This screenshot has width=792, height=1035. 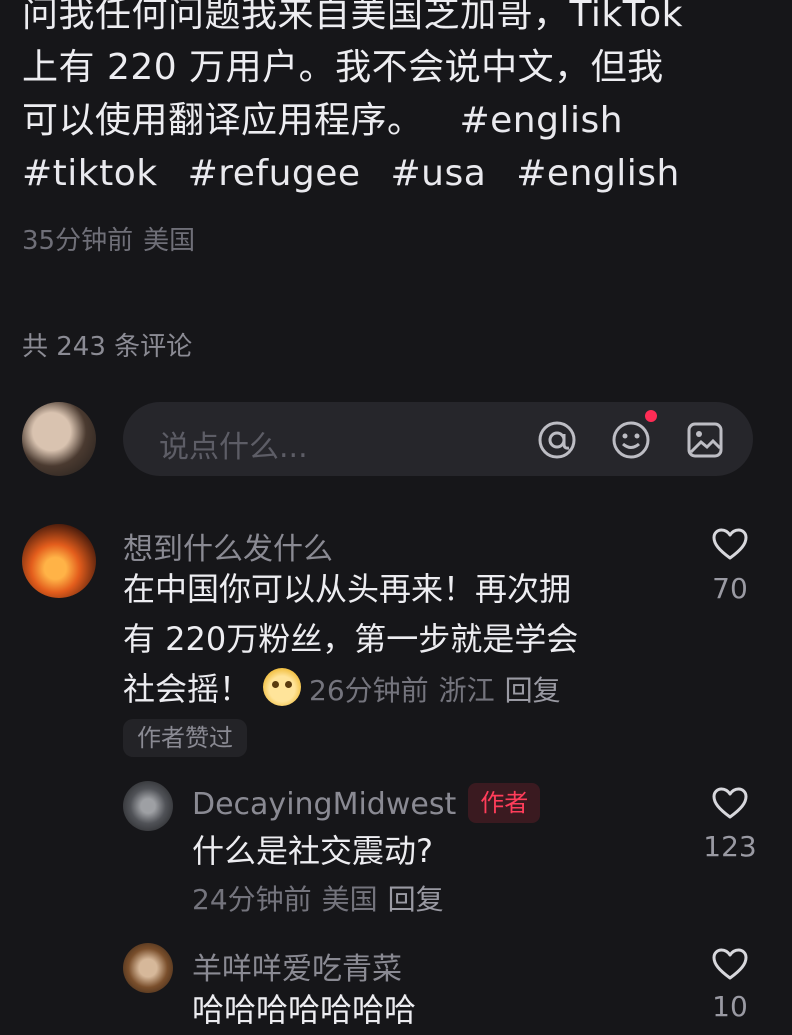 I want to click on post-line-3: 可以使用翻译应用程序。 #english, so click(x=392, y=120).